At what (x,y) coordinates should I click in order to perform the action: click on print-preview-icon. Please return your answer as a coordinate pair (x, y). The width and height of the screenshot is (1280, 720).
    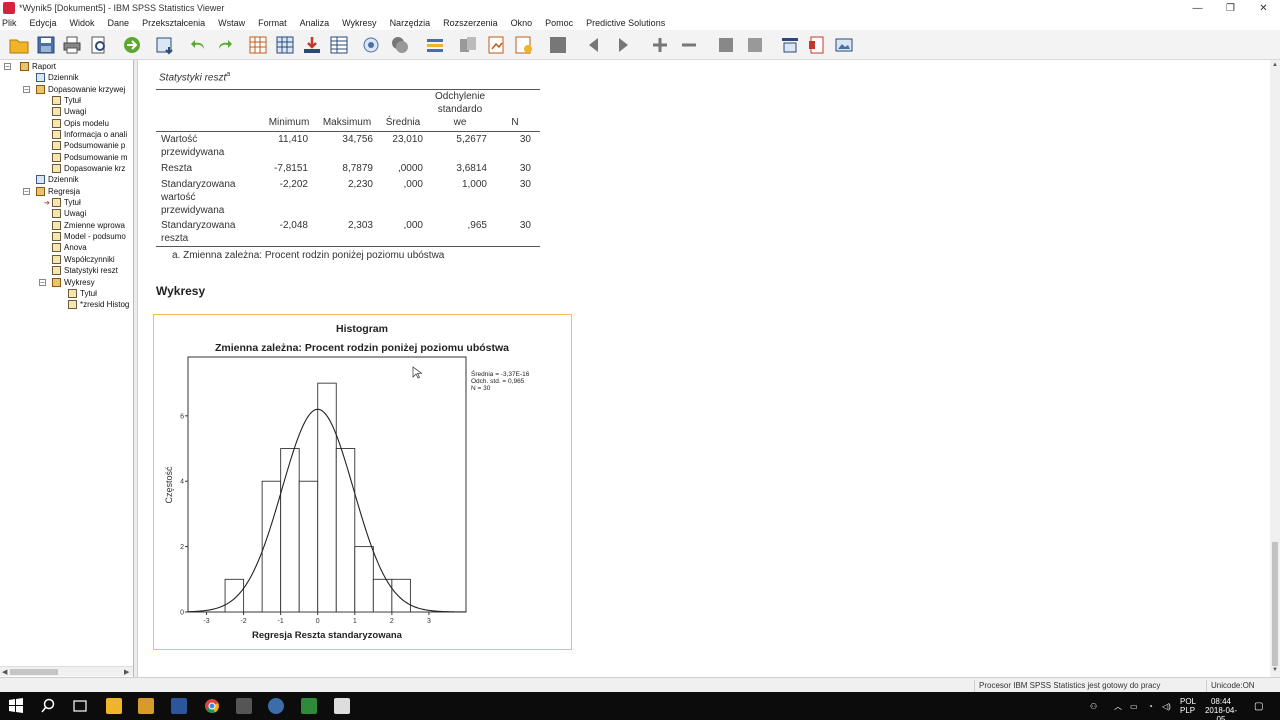
    Looking at the image, I should click on (99, 45).